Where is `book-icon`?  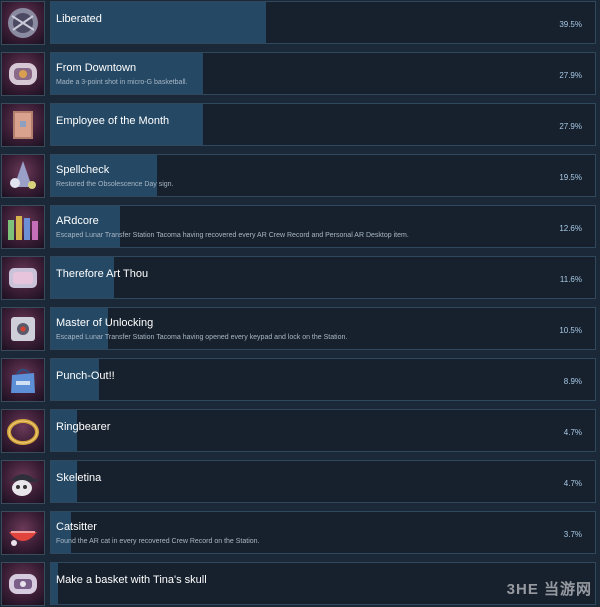 book-icon is located at coordinates (23, 125).